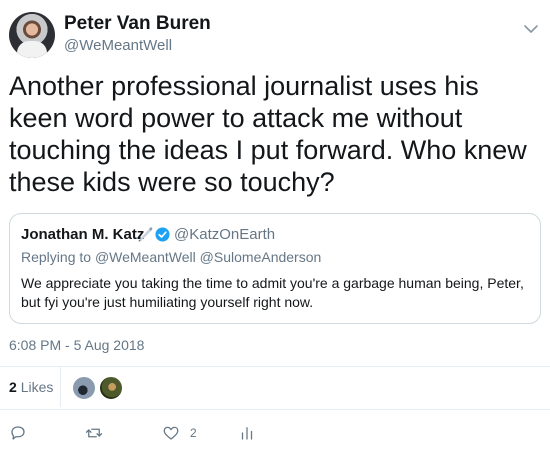 The height and width of the screenshot is (451, 550). What do you see at coordinates (171, 433) in the screenshot?
I see `heart-icon` at bounding box center [171, 433].